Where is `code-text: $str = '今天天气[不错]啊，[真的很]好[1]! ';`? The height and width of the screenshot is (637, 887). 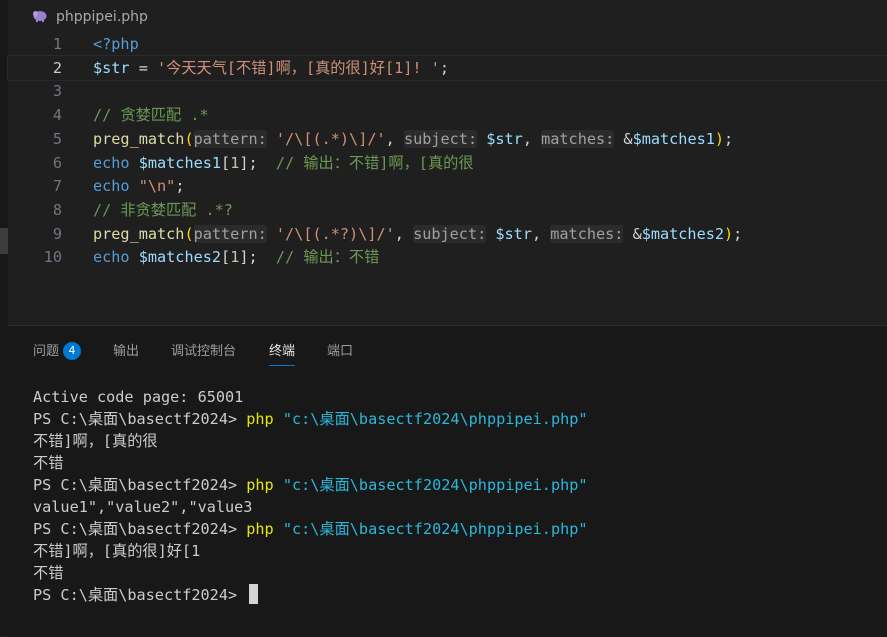
code-text: $str = '今天天气[不错]啊，[真的很]好[1]! '; is located at coordinates (271, 68).